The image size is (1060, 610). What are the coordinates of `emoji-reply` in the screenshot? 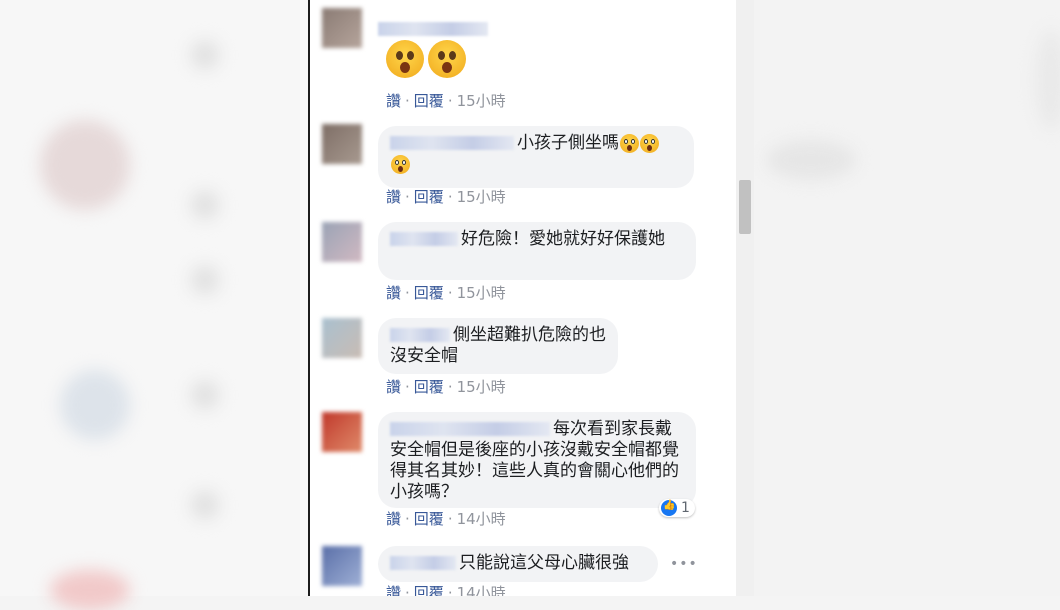 It's located at (428, 61).